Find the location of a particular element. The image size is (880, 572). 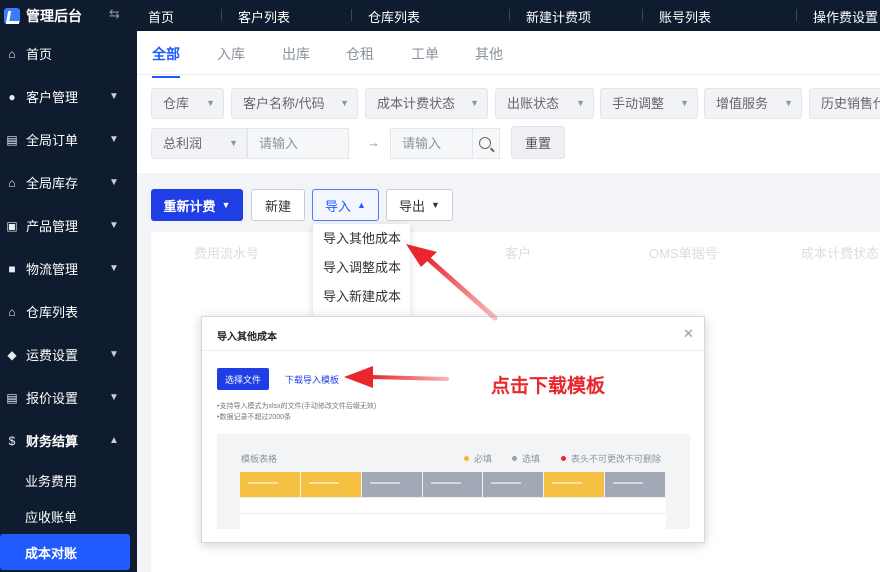

arrow-to-menu-icon is located at coordinates (452, 282).